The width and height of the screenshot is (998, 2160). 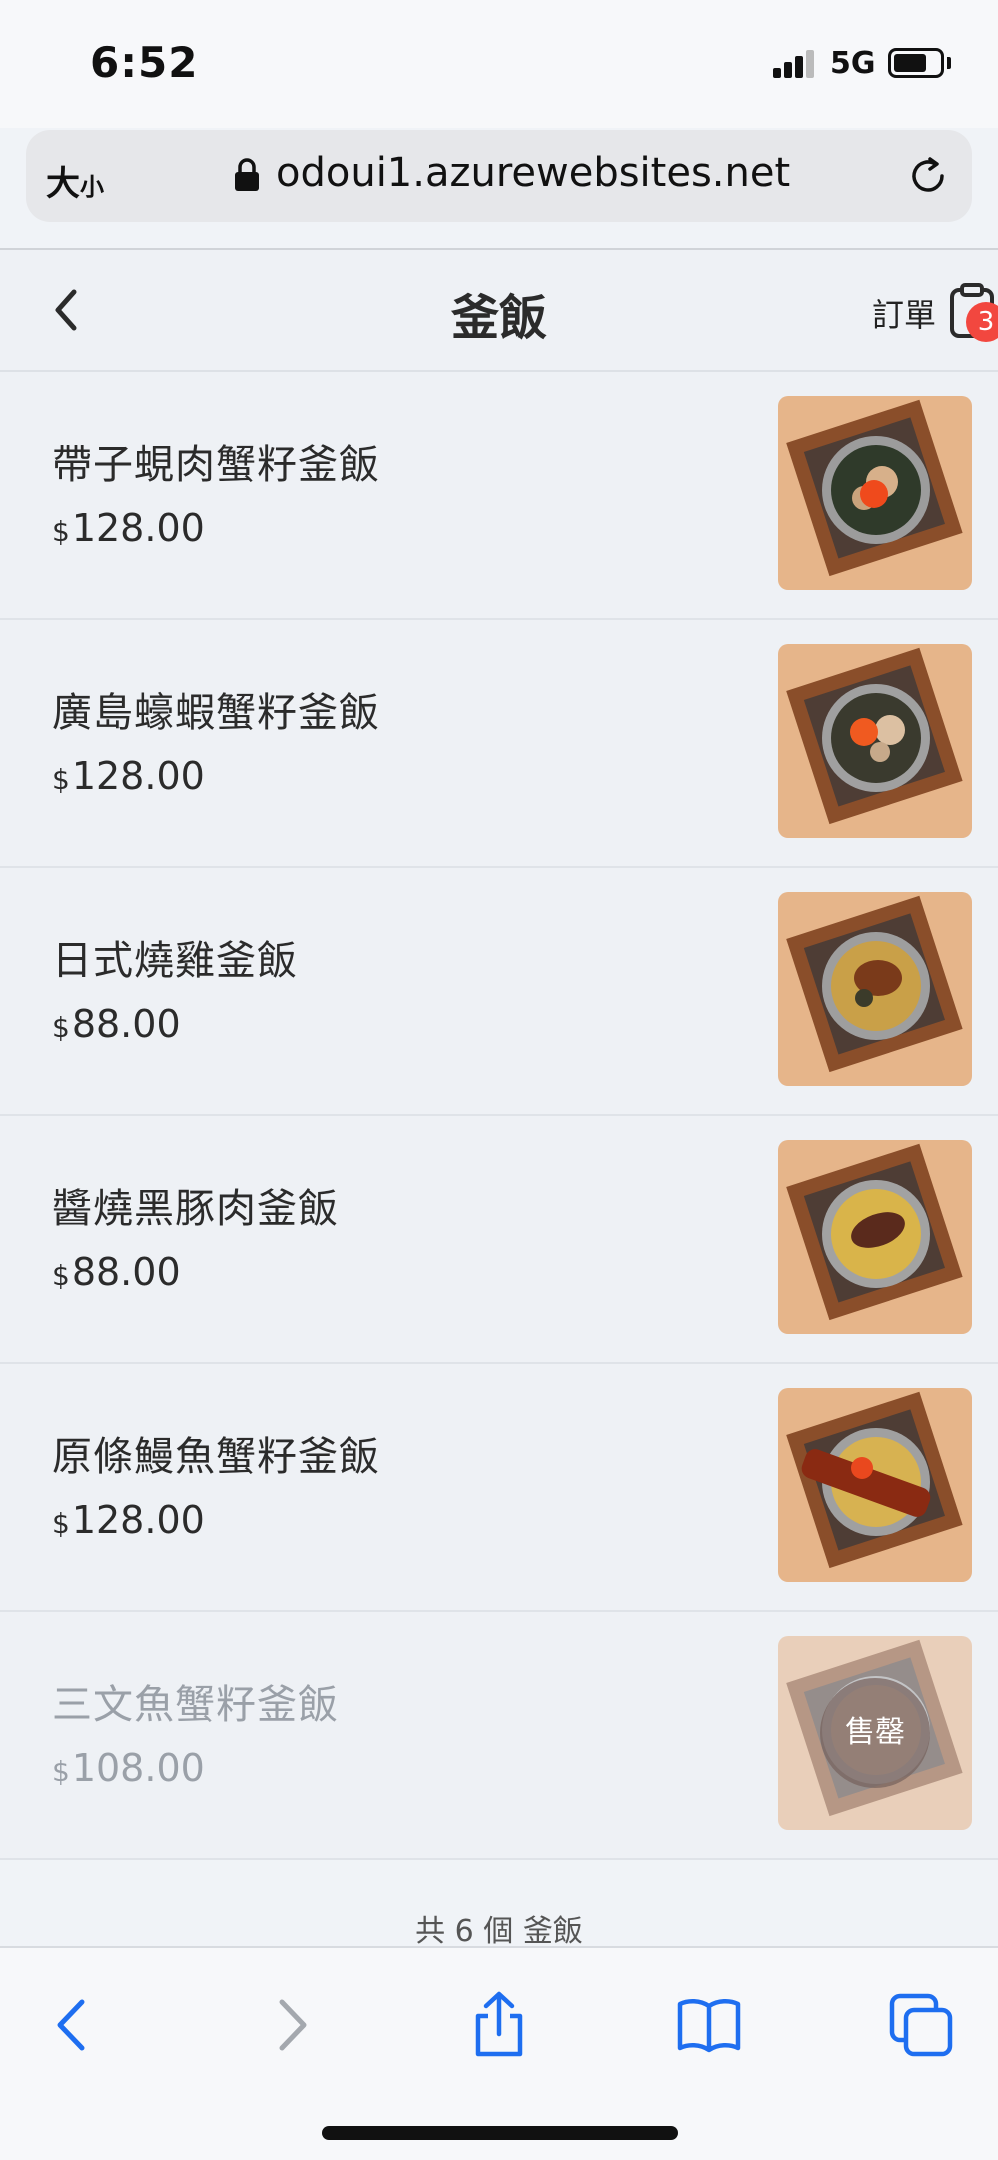 What do you see at coordinates (195, 1705) in the screenshot?
I see `item-name: 三文魚蟹籽釜飯` at bounding box center [195, 1705].